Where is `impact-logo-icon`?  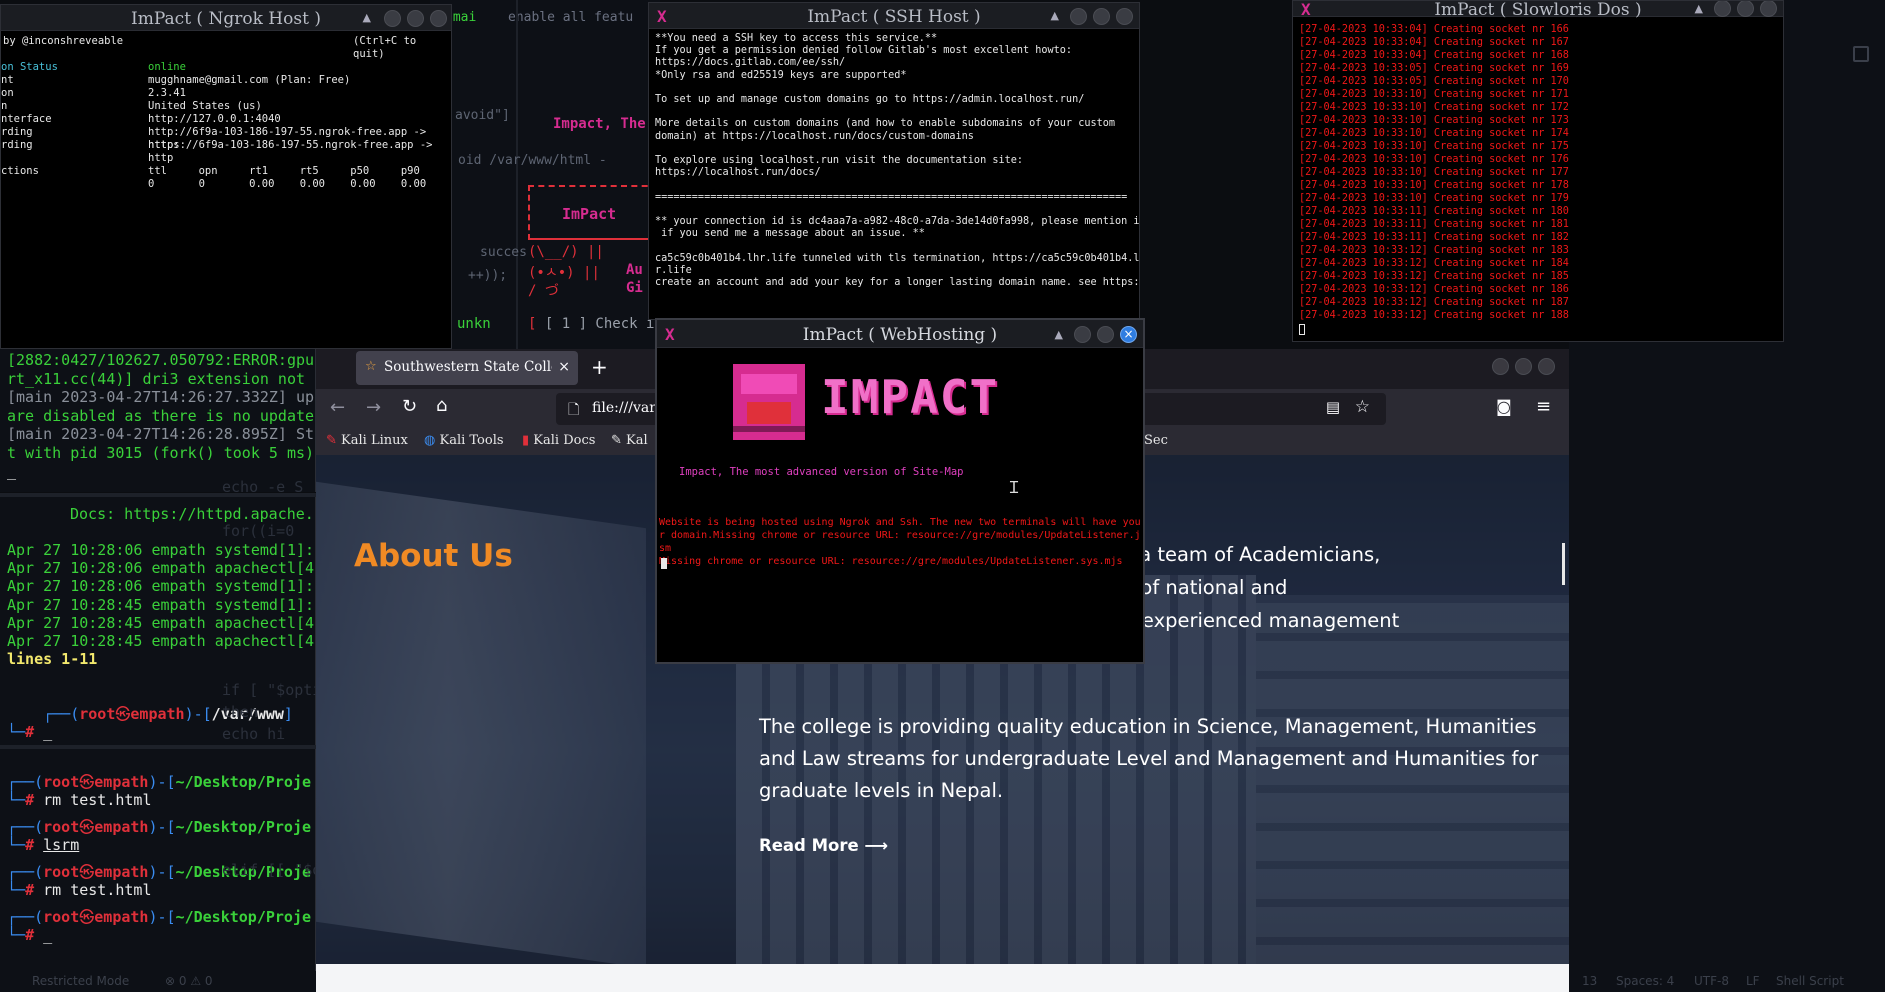
impact-logo-icon is located at coordinates (769, 402).